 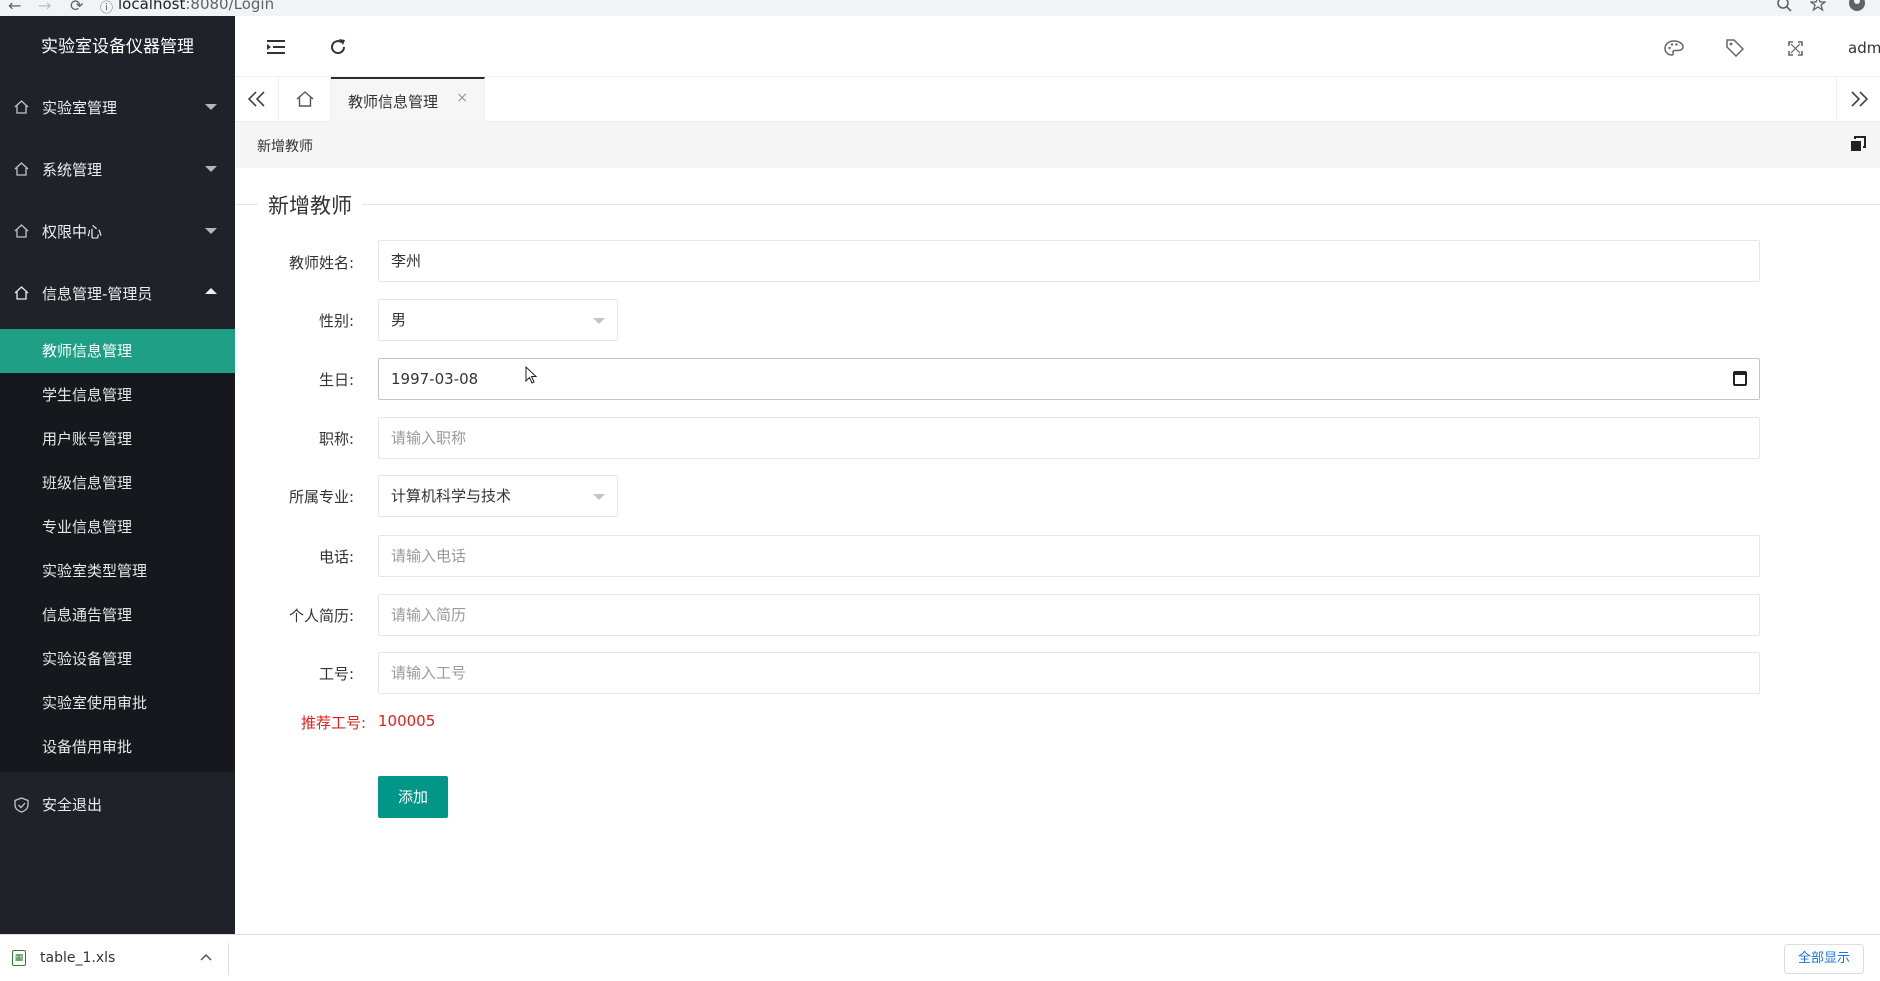 What do you see at coordinates (76, 7) in the screenshot?
I see `reload-icon: ⟳` at bounding box center [76, 7].